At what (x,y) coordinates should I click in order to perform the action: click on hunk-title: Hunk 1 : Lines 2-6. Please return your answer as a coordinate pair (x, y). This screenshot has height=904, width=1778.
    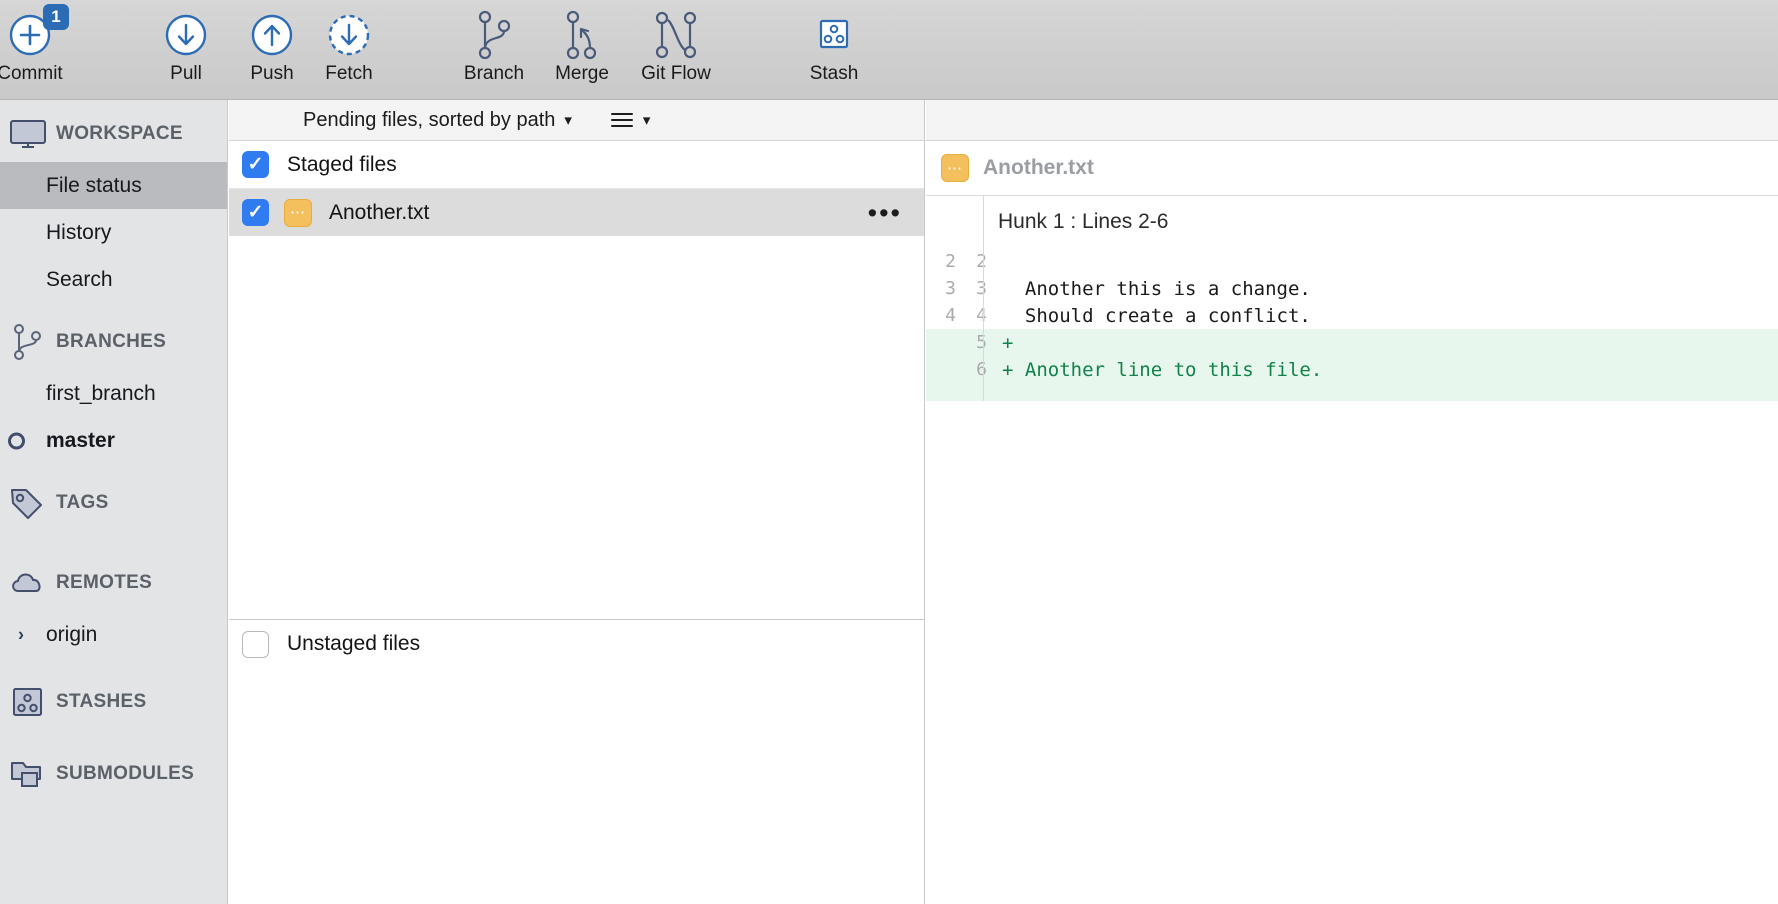
    Looking at the image, I should click on (1083, 221).